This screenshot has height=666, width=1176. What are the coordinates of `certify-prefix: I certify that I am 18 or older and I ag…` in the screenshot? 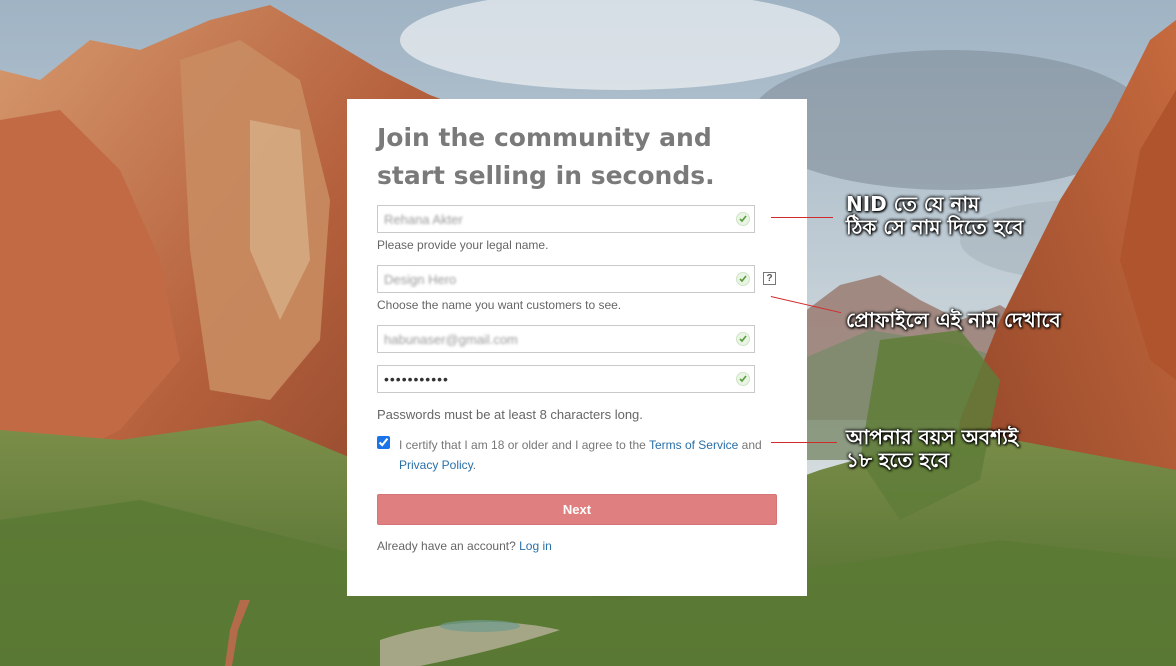 It's located at (522, 445).